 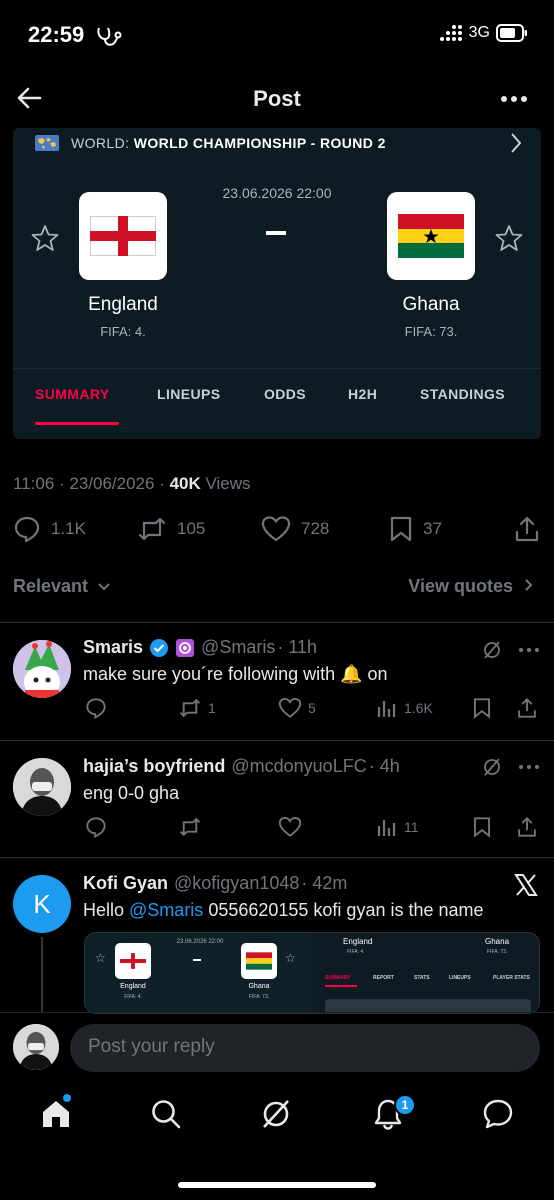 I want to click on status-indicators: 3G, so click(x=483, y=33).